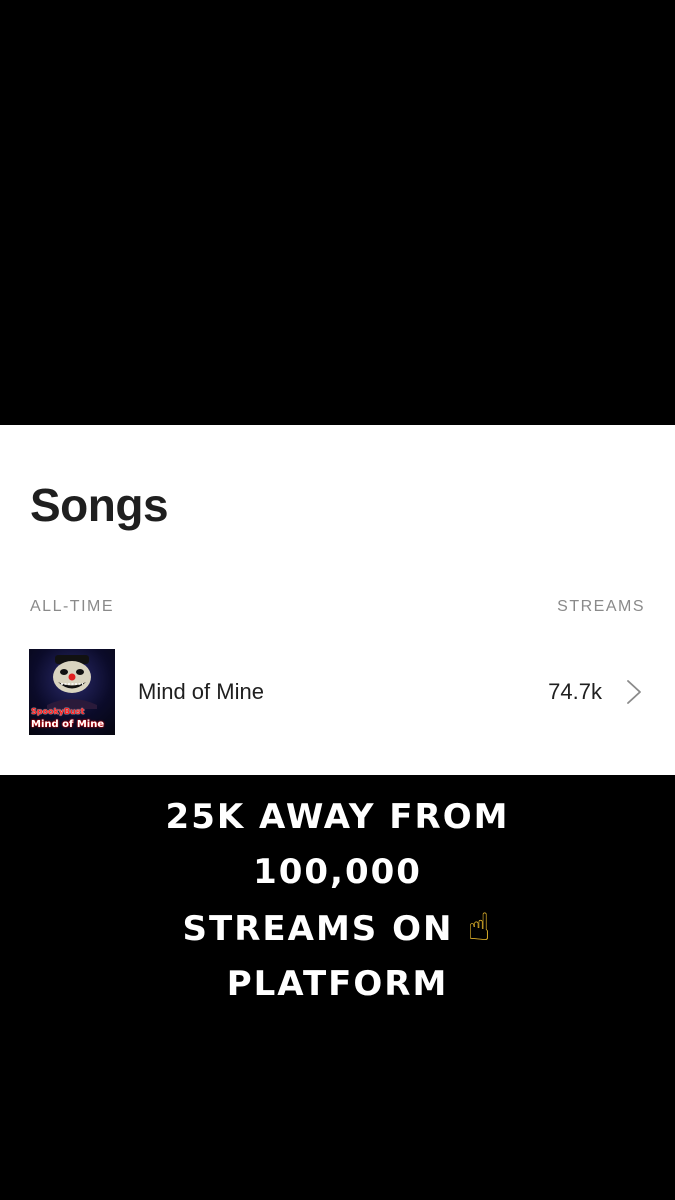 The height and width of the screenshot is (1200, 675). Describe the element at coordinates (99, 505) in the screenshot. I see `songs-title: Songs` at that location.